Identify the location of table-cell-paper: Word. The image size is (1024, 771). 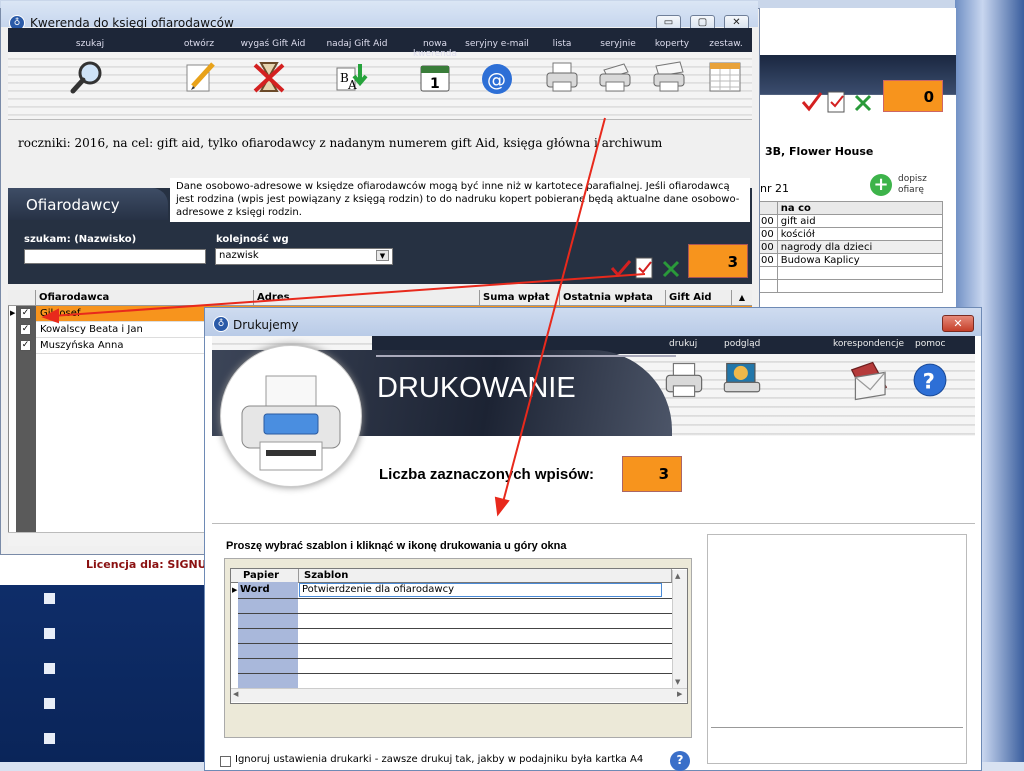
(255, 589).